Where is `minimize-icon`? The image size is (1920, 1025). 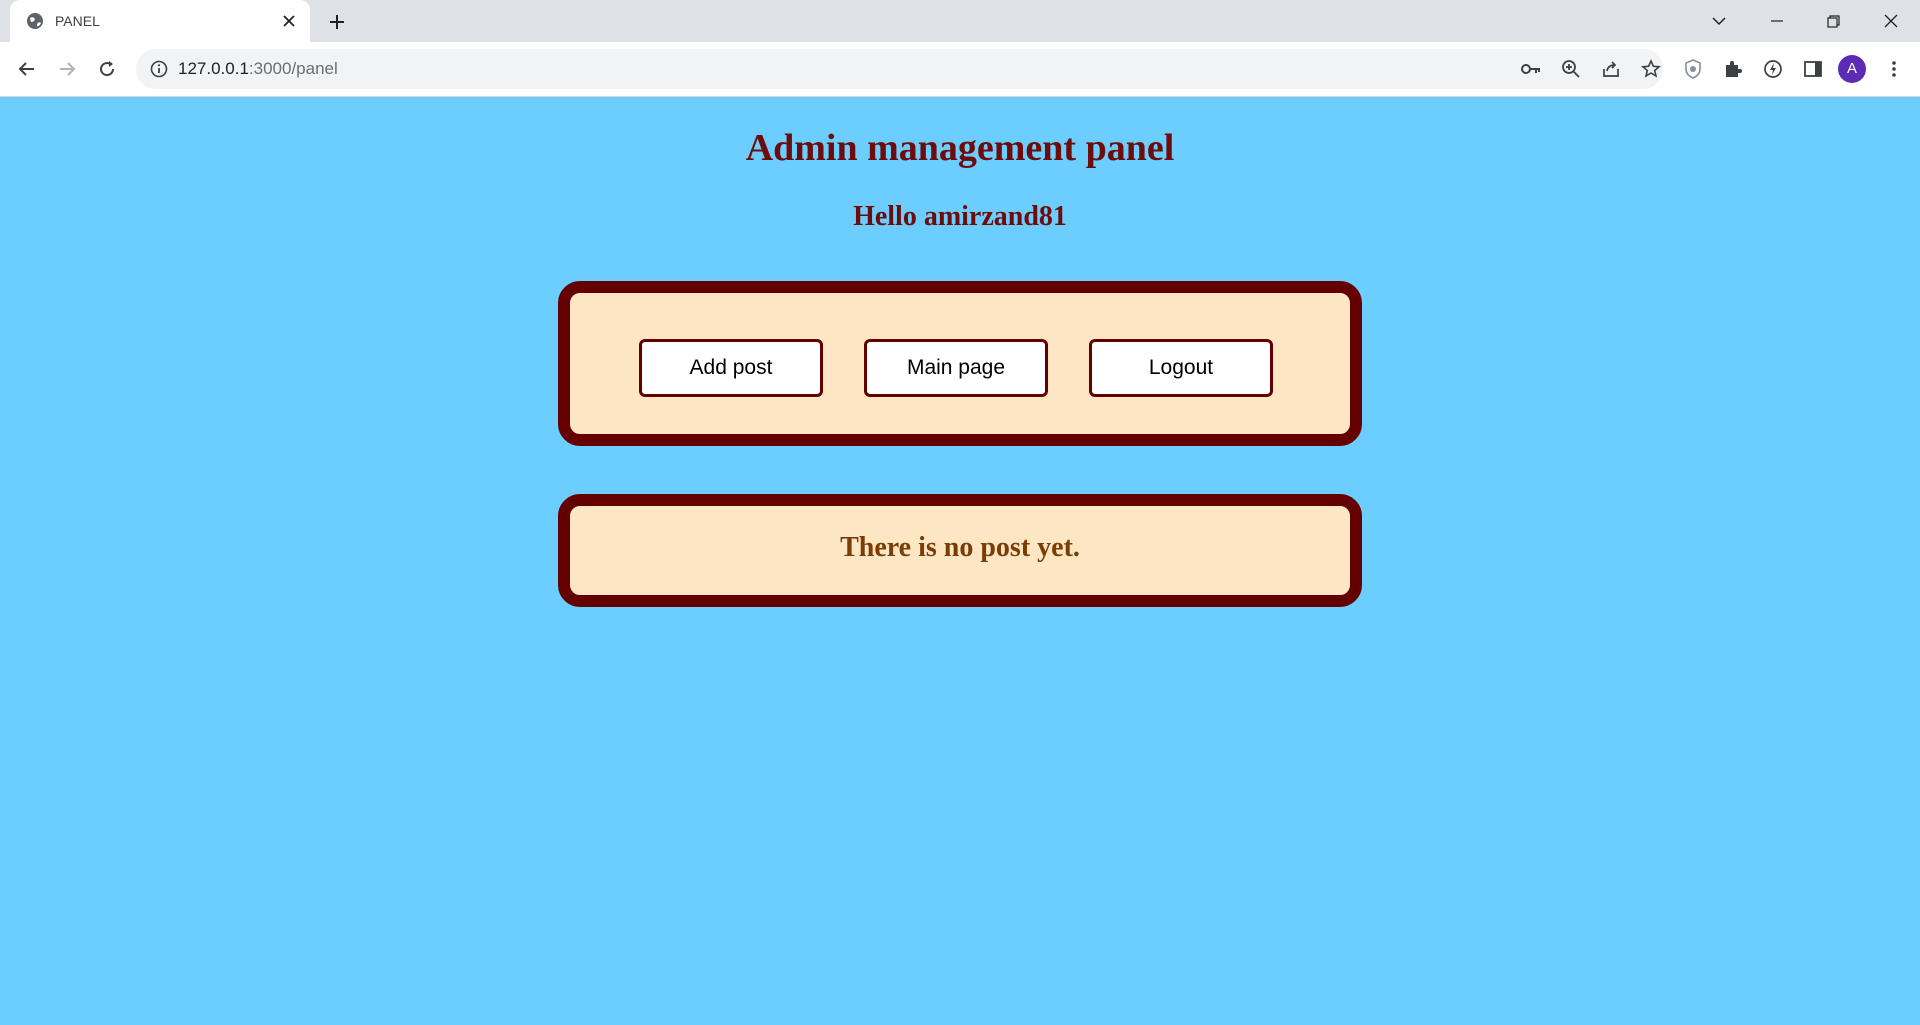 minimize-icon is located at coordinates (1777, 21).